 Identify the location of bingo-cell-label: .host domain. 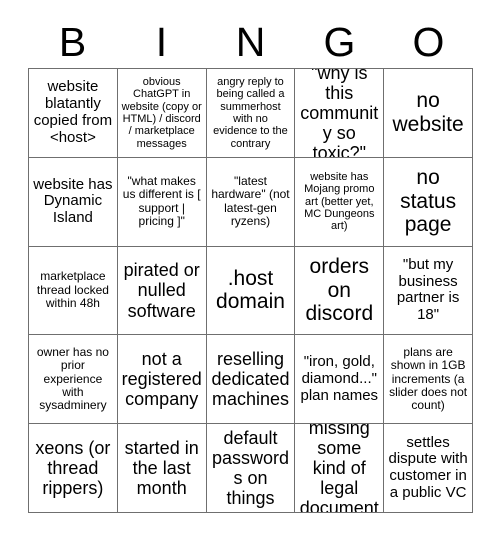
(250, 290).